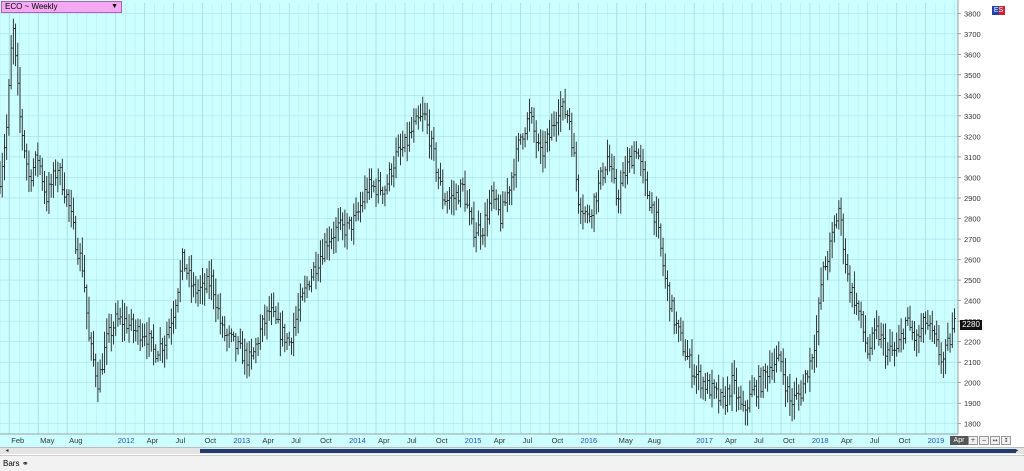 Image resolution: width=1024 pixels, height=471 pixels. I want to click on y-tick-label: 2100, so click(972, 362).